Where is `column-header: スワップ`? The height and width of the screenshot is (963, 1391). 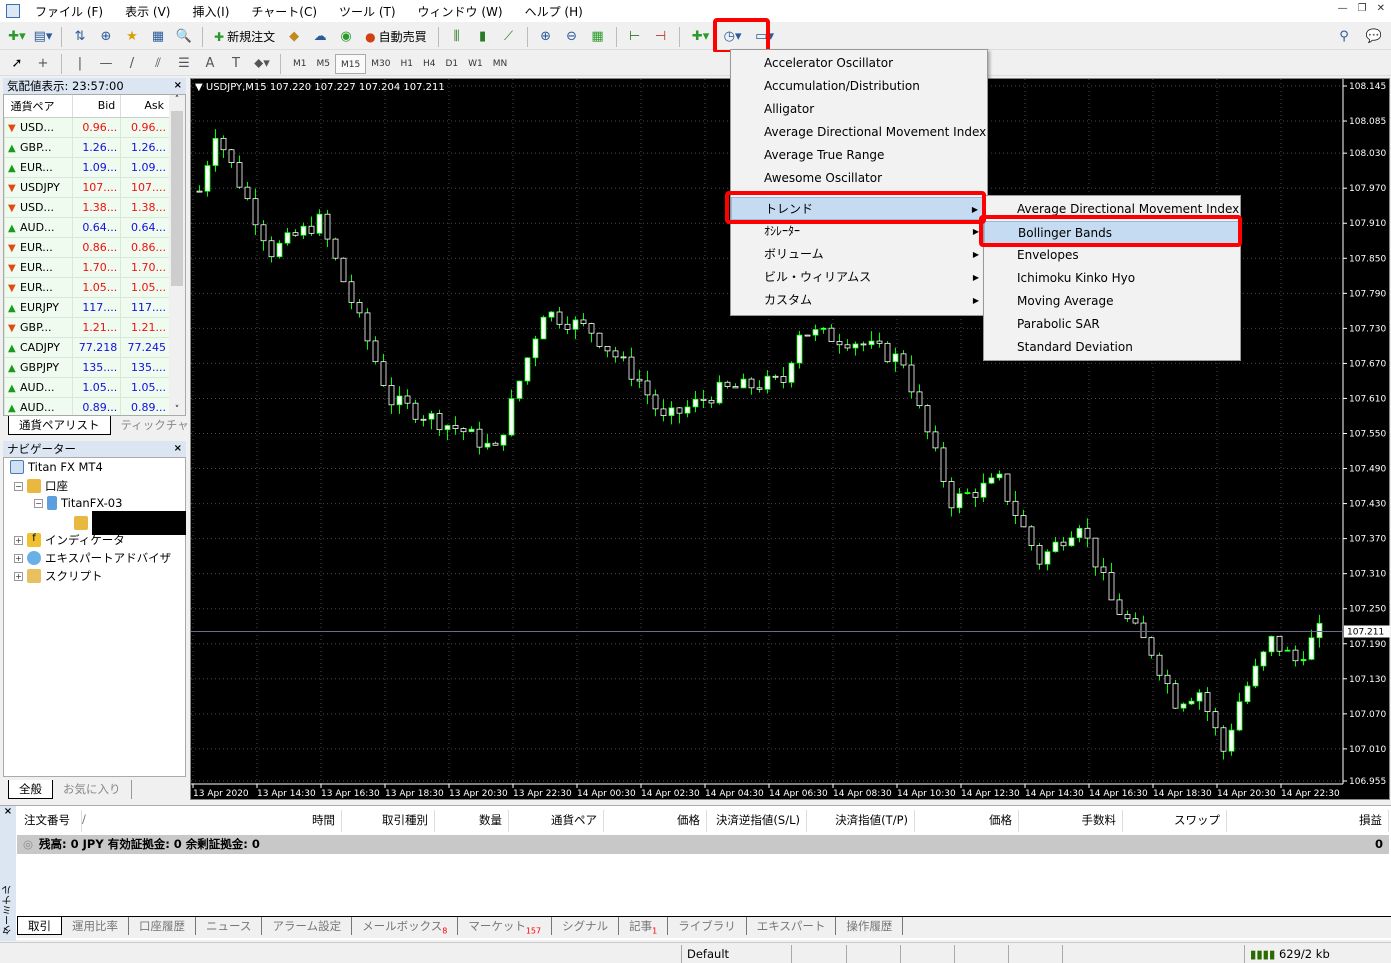 column-header: スワップ is located at coordinates (1197, 820).